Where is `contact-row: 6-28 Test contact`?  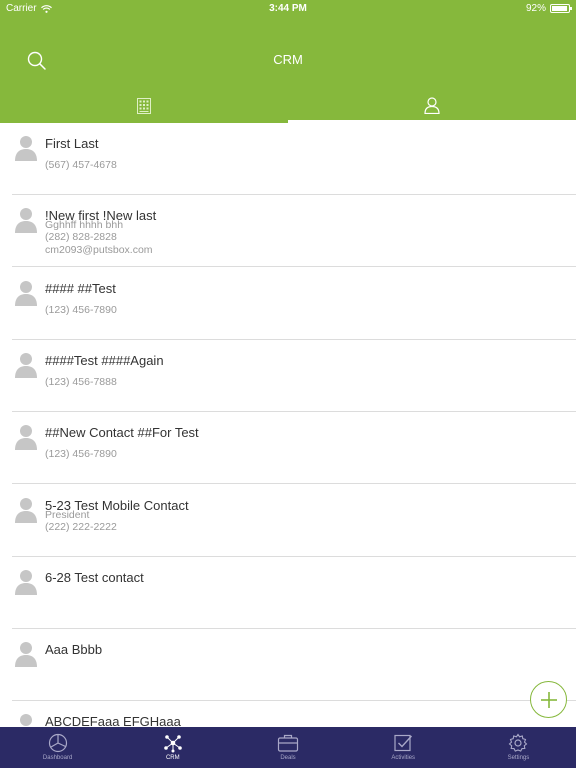 contact-row: 6-28 Test contact is located at coordinates (294, 593).